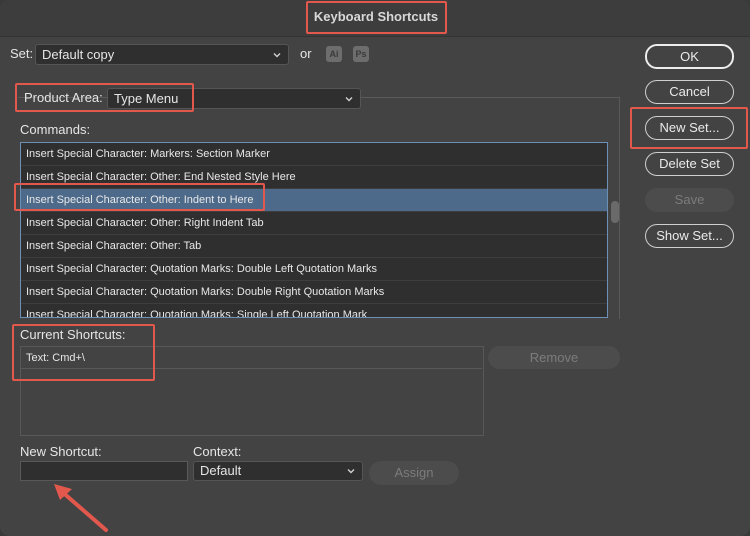 This screenshot has height=536, width=750. I want to click on context-value: Default, so click(221, 470).